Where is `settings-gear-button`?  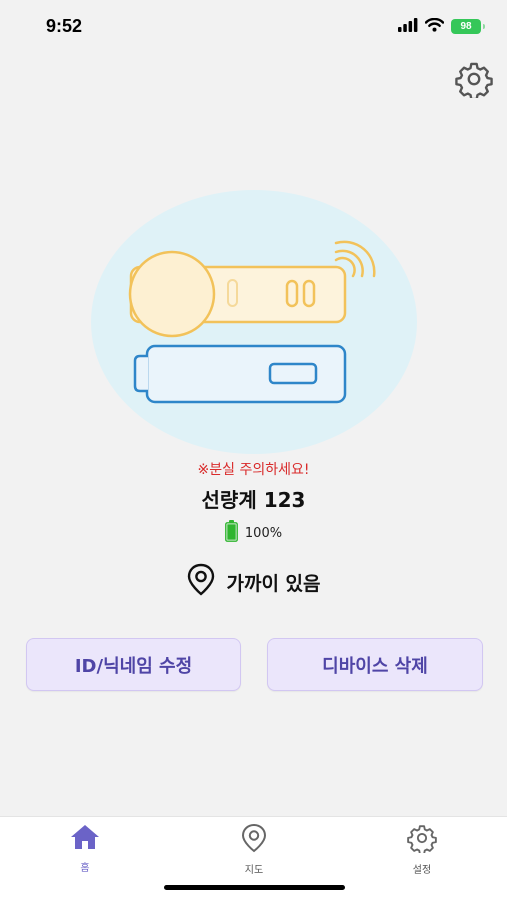
settings-gear-button is located at coordinates (474, 80).